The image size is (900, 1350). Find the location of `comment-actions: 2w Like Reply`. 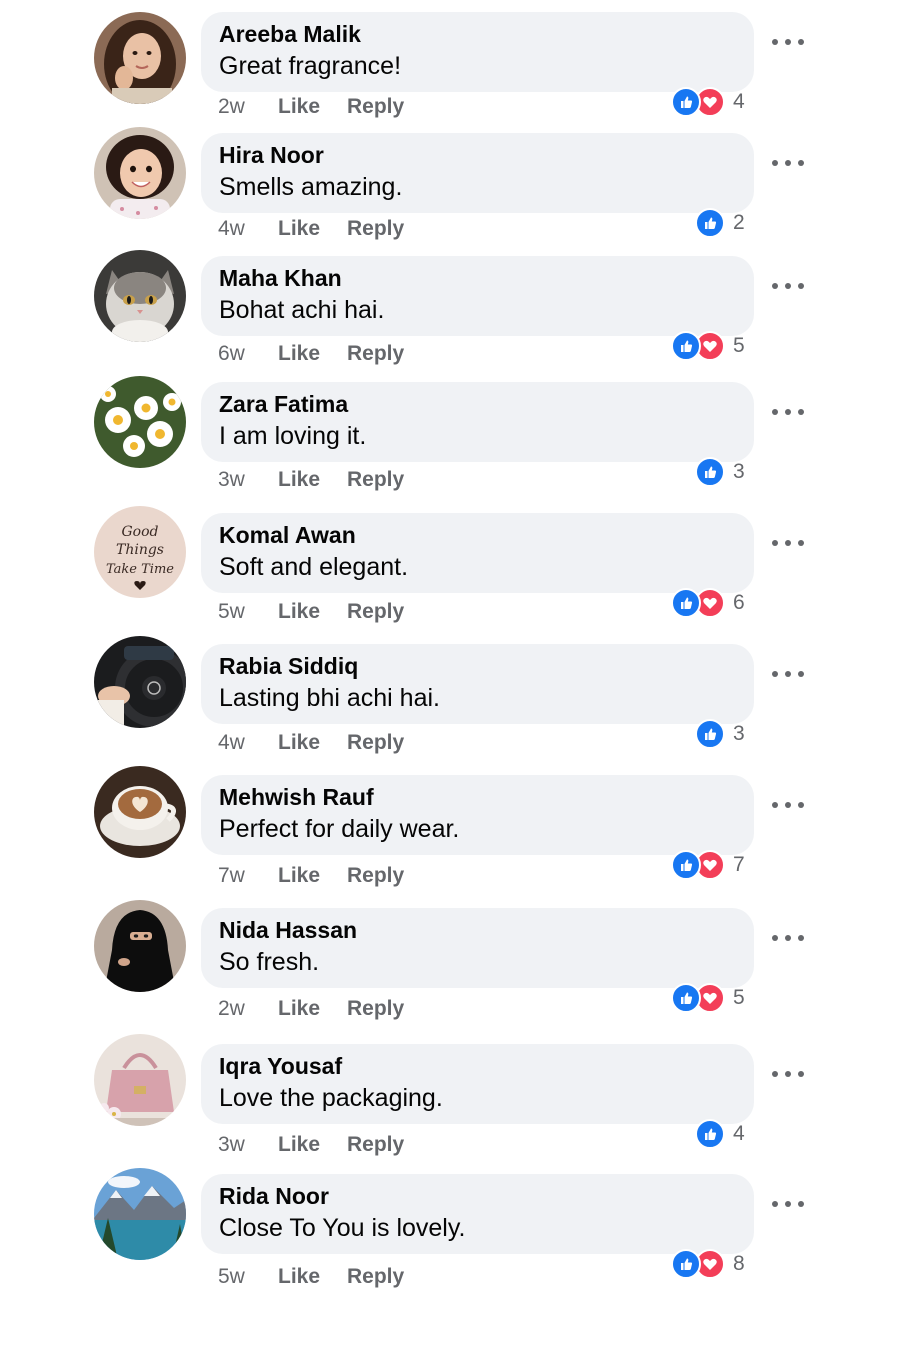

comment-actions: 2w Like Reply is located at coordinates (311, 1009).